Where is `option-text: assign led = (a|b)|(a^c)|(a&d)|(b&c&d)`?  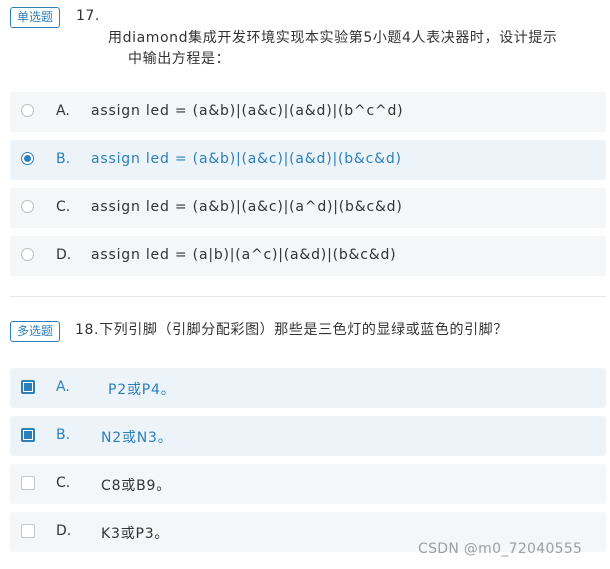 option-text: assign led = (a|b)|(a^c)|(a&d)|(b&c&d) is located at coordinates (244, 255).